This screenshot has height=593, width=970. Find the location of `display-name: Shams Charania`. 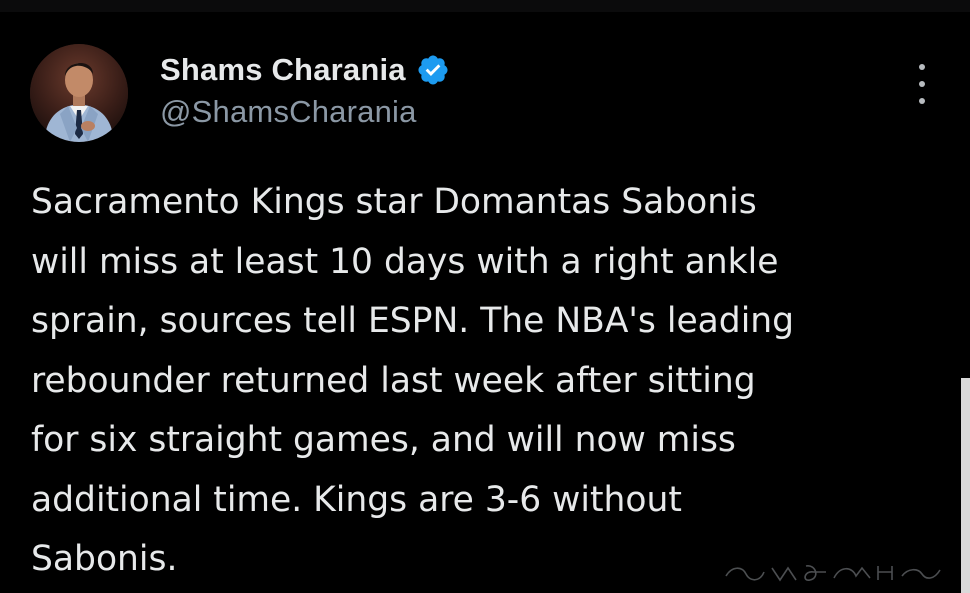

display-name: Shams Charania is located at coordinates (283, 70).